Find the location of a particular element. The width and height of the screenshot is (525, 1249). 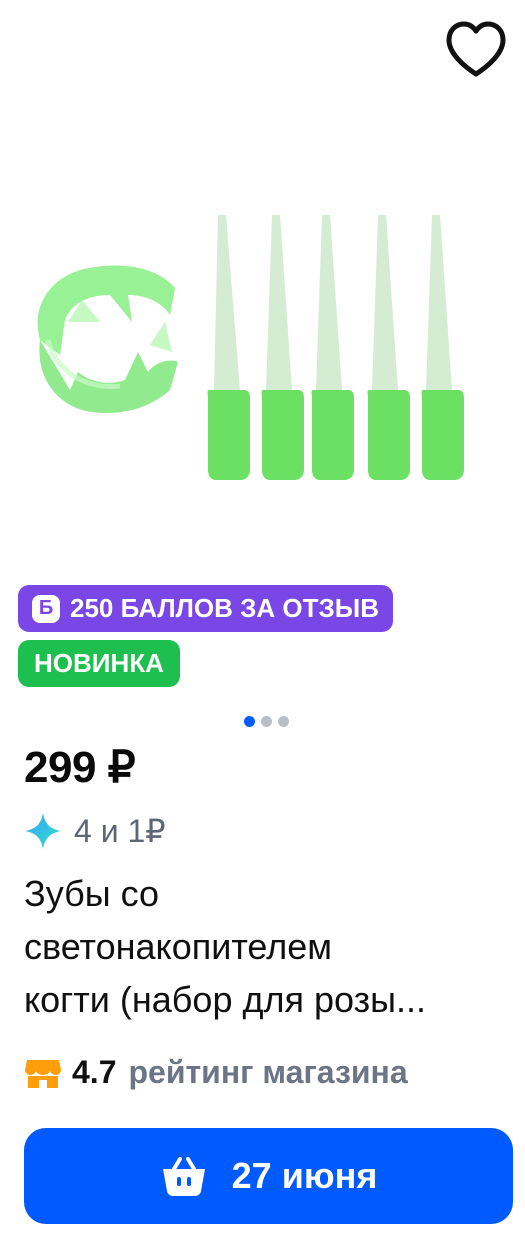

image-carousel-indicator is located at coordinates (266, 721).